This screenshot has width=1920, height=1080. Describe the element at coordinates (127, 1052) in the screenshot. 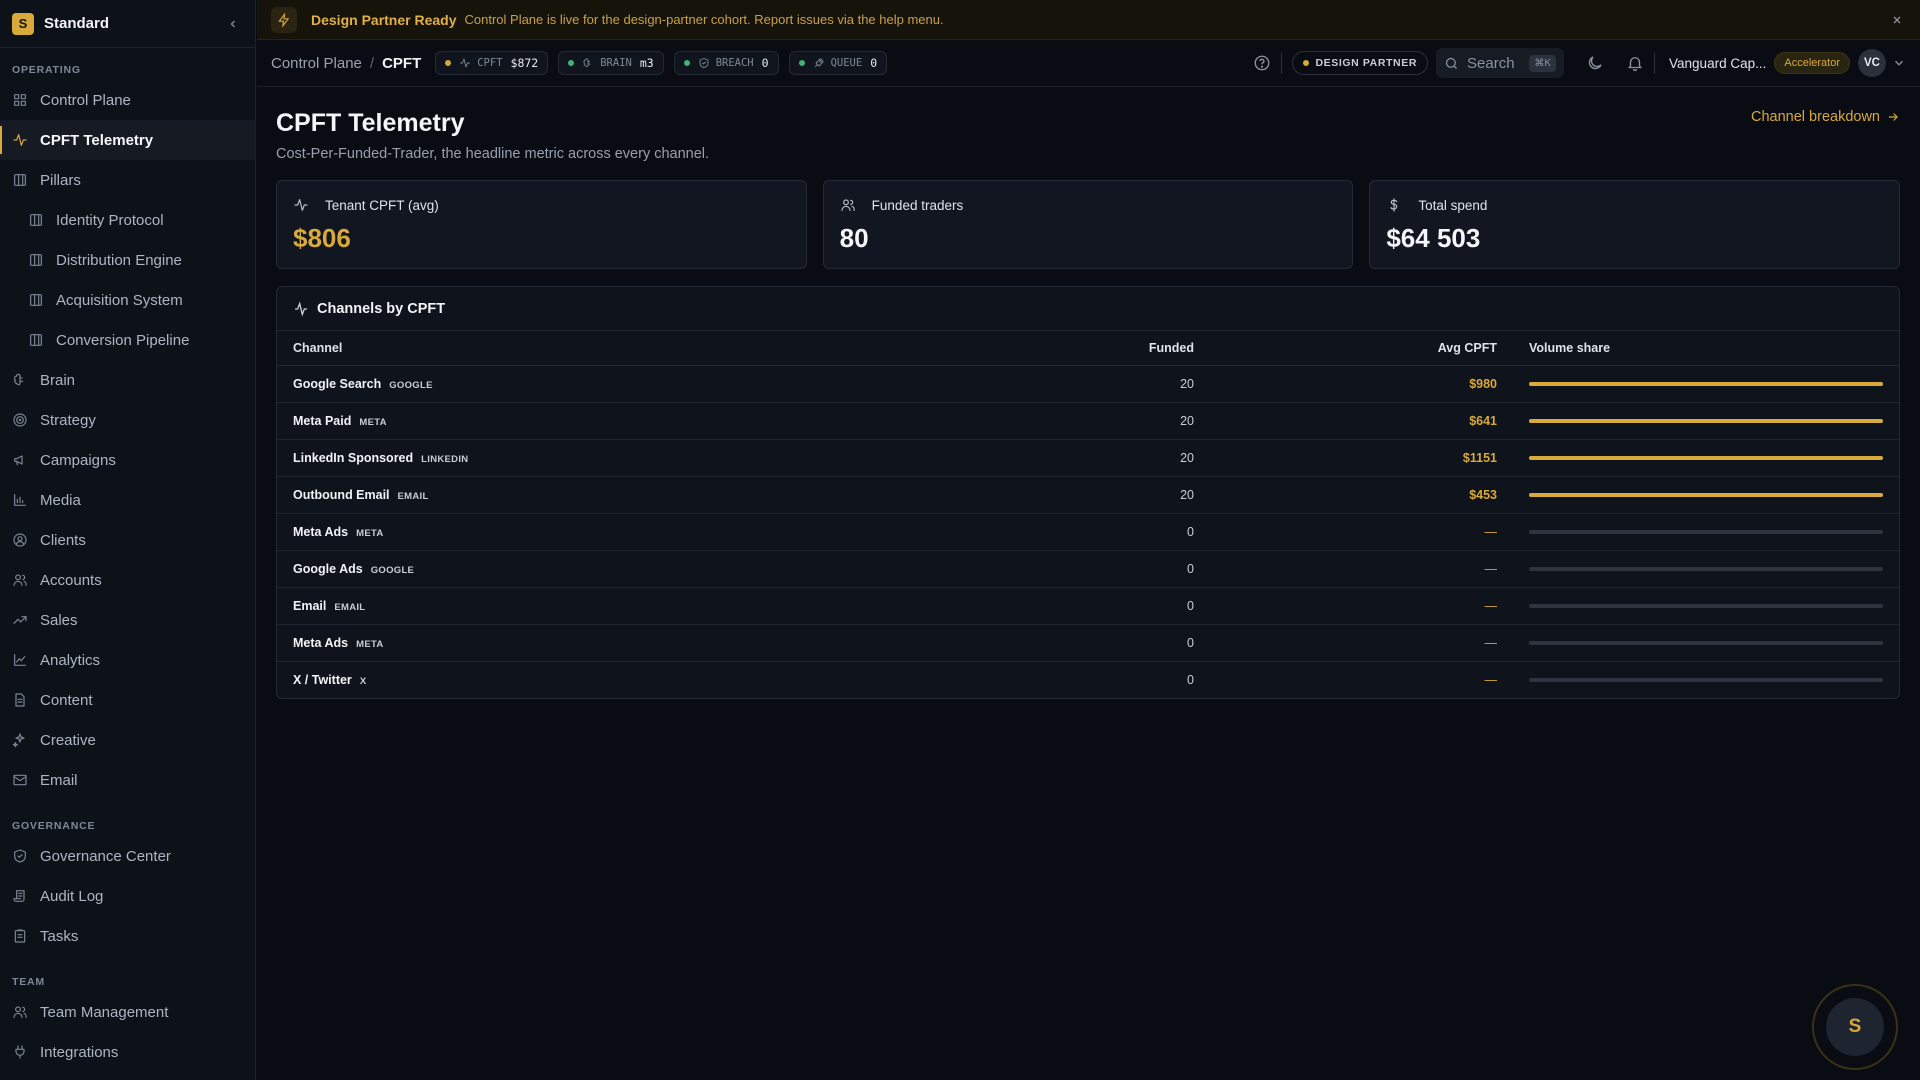

I see `sidebar-item-integrations: Integrations` at that location.